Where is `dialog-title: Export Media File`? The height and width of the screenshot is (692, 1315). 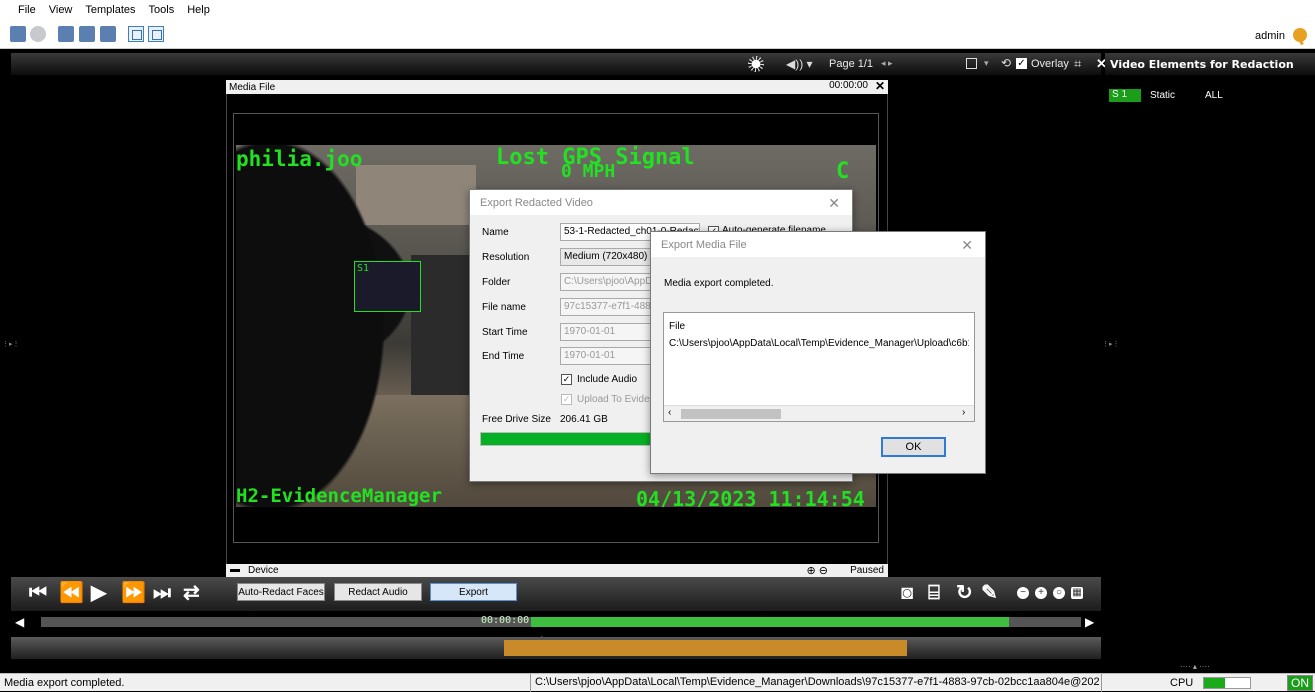 dialog-title: Export Media File is located at coordinates (818, 244).